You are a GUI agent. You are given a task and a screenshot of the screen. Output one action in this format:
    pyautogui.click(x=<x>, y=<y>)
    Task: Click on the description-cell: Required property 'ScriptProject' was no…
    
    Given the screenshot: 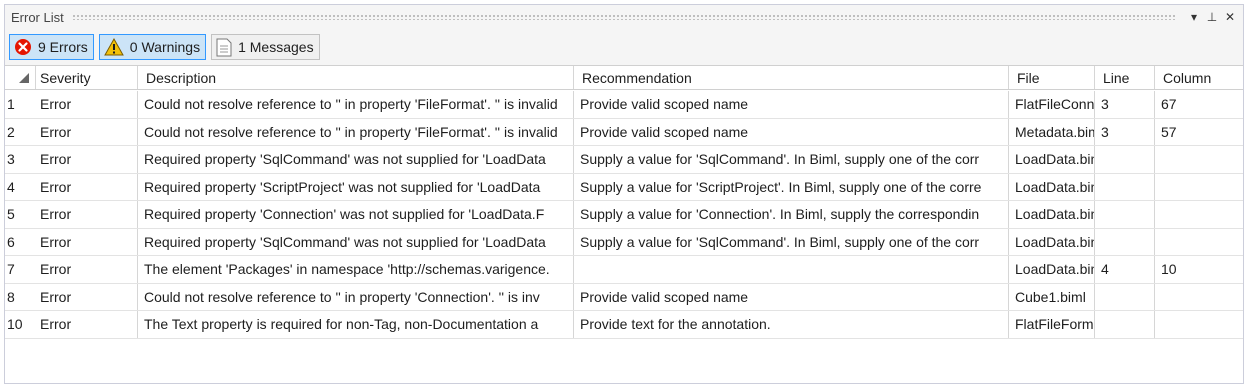 What is the action you would take?
    pyautogui.click(x=342, y=186)
    